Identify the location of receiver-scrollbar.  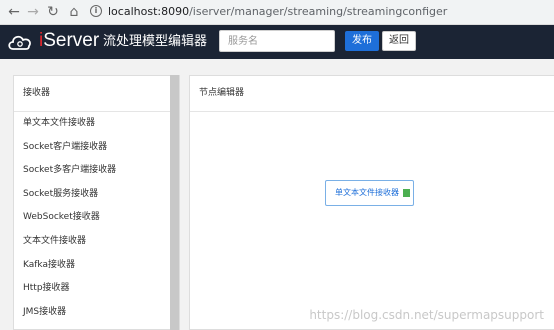
(174, 202).